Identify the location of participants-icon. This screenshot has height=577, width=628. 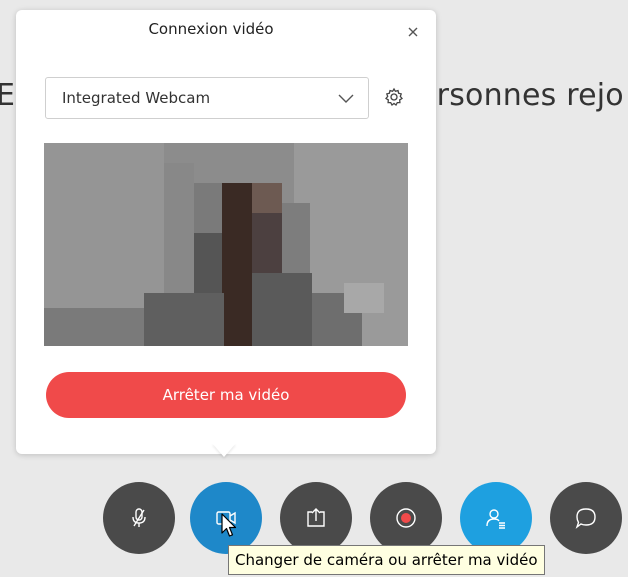
(495, 519).